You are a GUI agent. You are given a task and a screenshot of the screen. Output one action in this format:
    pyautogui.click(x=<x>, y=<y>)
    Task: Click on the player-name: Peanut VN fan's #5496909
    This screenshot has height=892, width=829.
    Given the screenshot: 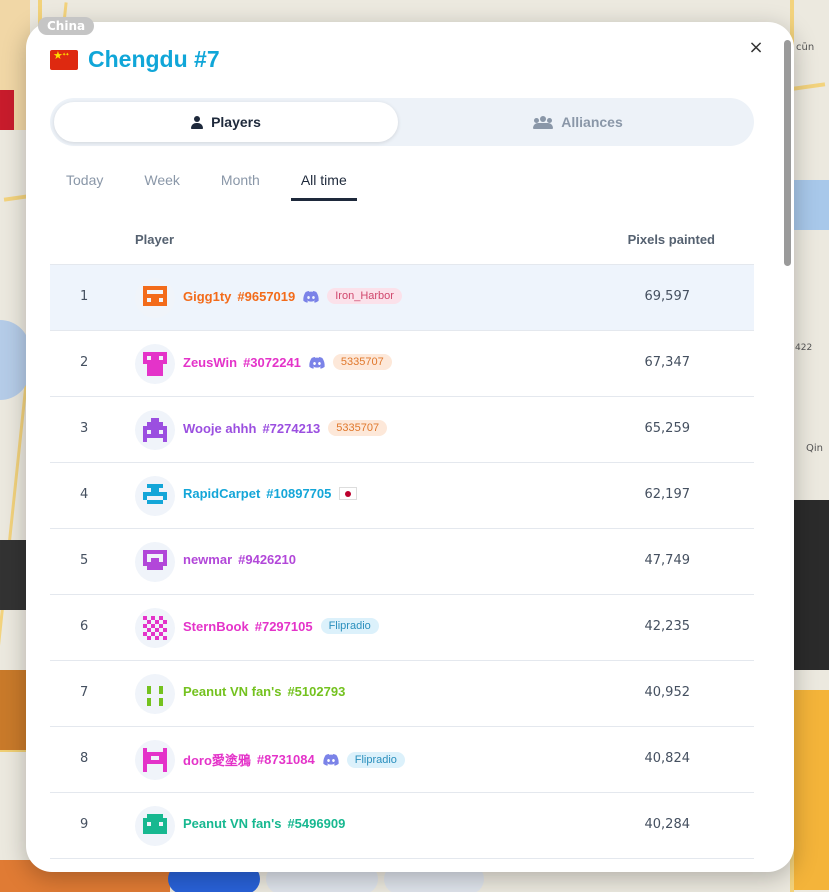 What is the action you would take?
    pyautogui.click(x=264, y=823)
    